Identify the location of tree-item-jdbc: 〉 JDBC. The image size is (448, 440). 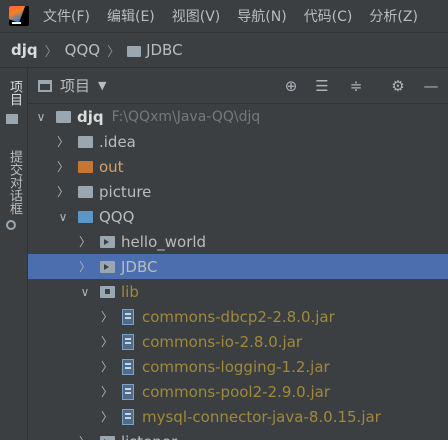
(238, 266).